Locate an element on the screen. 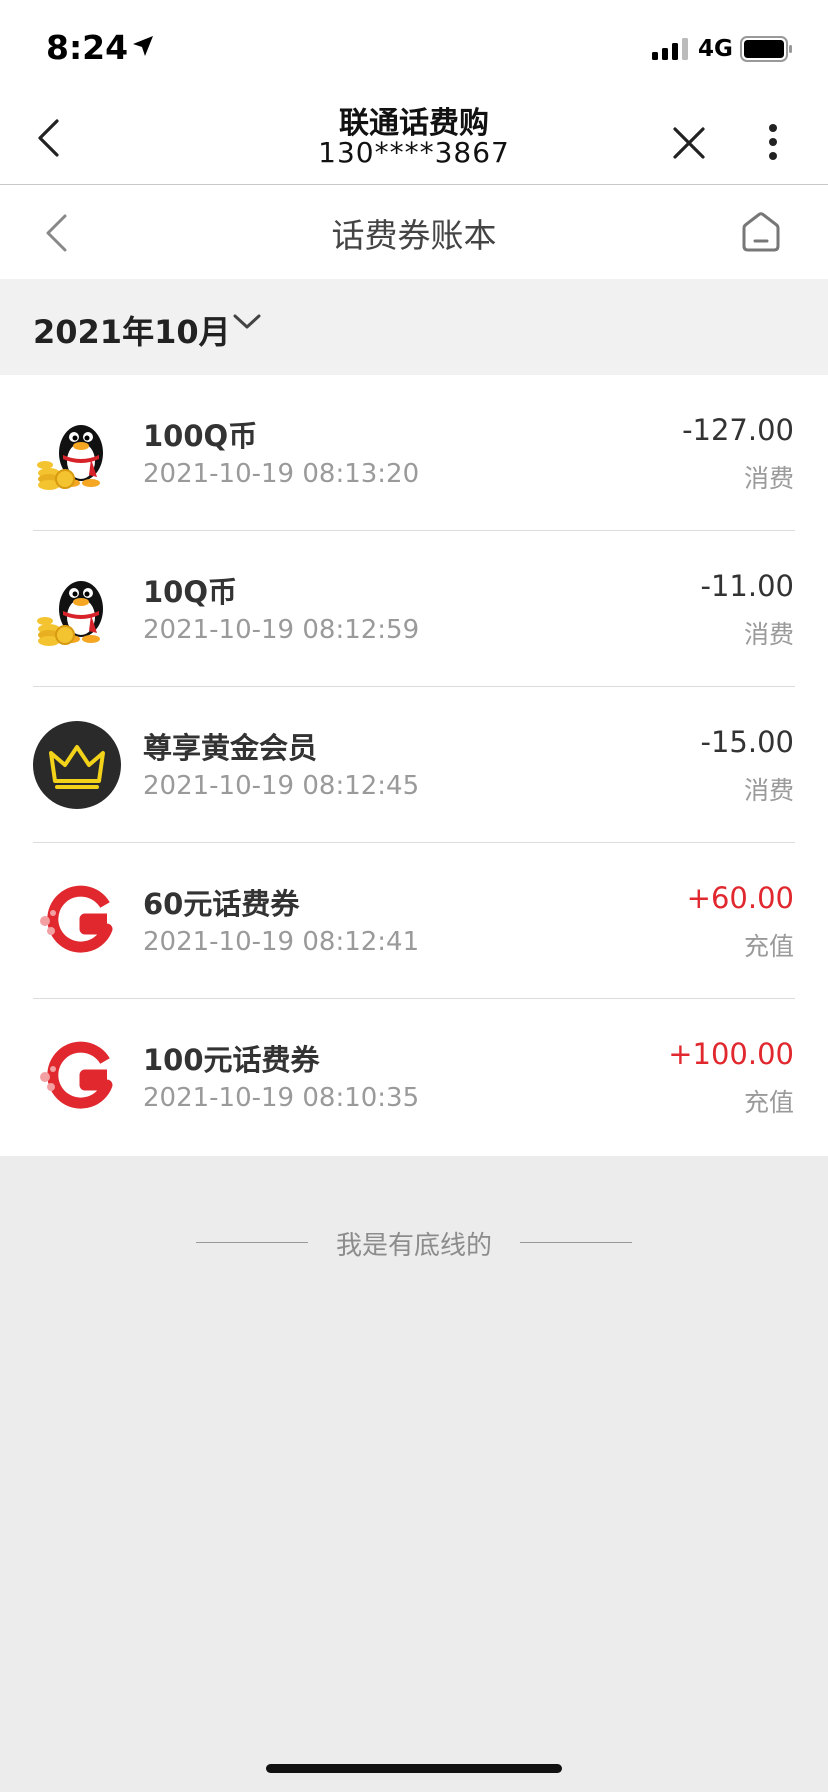 The width and height of the screenshot is (828, 1792). transaction-date: 2021-10-19 08:12:59 is located at coordinates (281, 630).